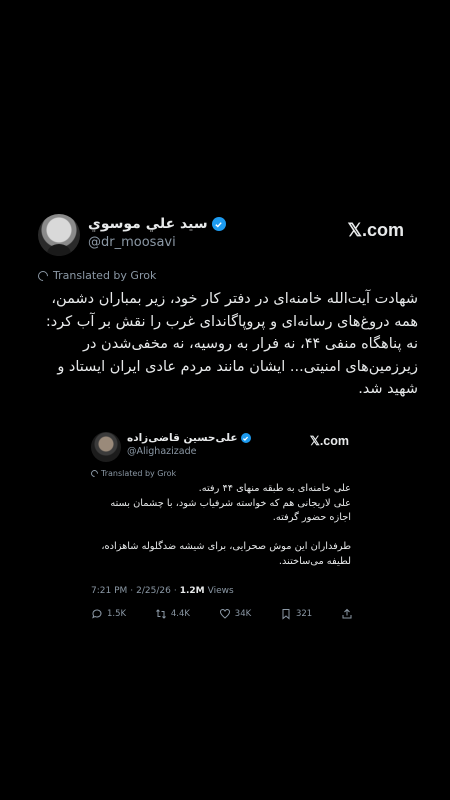 This screenshot has height=800, width=450. What do you see at coordinates (105, 275) in the screenshot?
I see `translated-label: Translated by Grok` at bounding box center [105, 275].